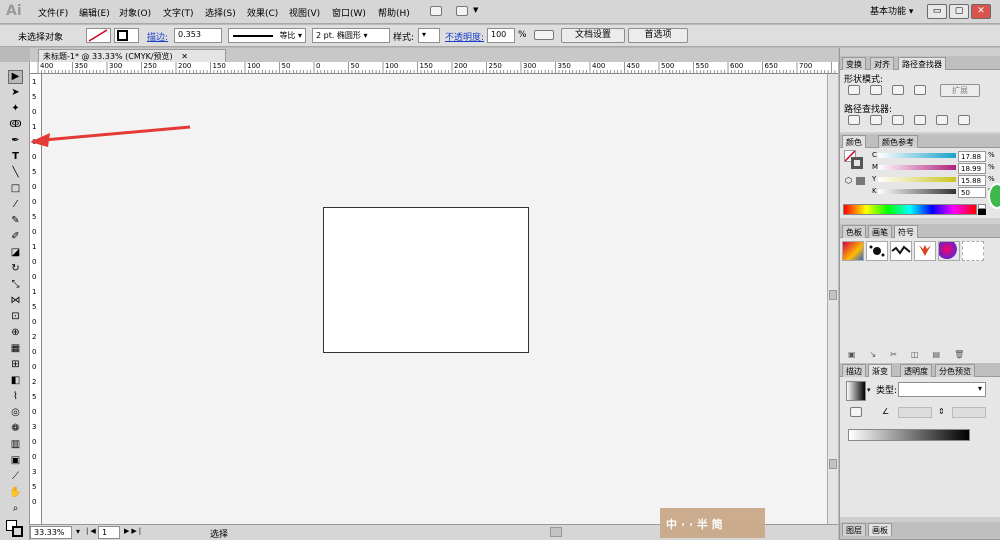 This screenshot has height=540, width=1000. I want to click on stroke-label: 描边:, so click(157, 36).